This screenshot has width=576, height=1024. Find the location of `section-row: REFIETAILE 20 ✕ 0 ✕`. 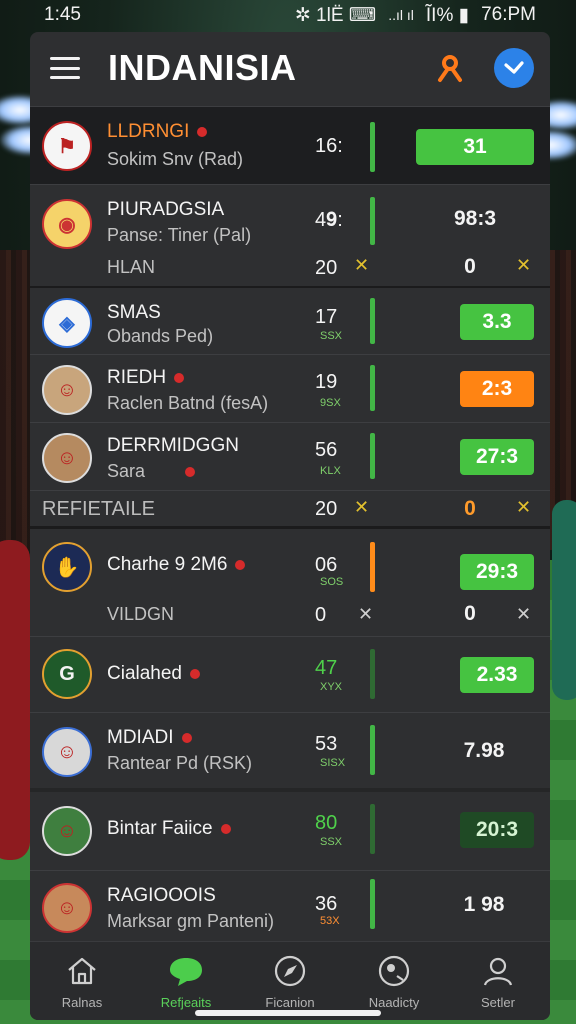

section-row: REFIETAILE 20 ✕ 0 ✕ is located at coordinates (290, 508).